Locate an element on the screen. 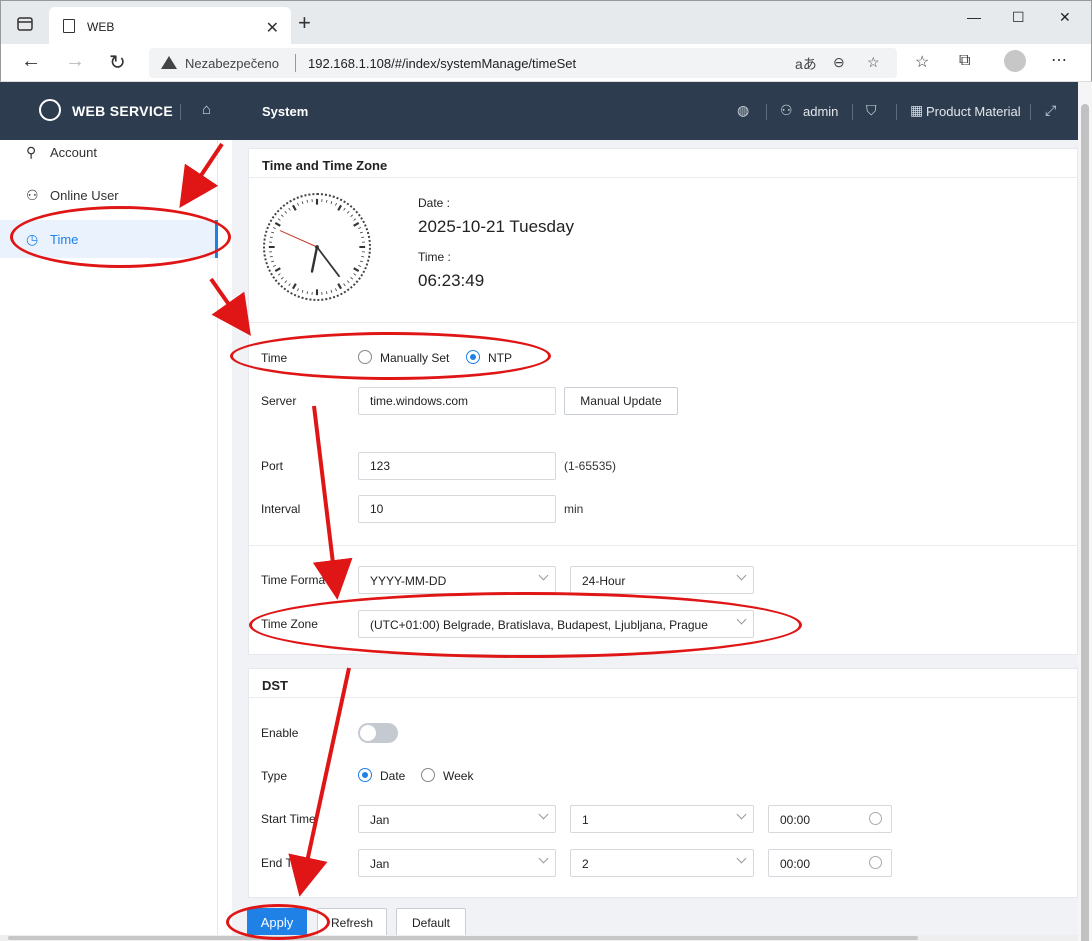 Image resolution: width=1092 pixels, height=941 pixels. sidebar-item-label: Account is located at coordinates (73, 152).